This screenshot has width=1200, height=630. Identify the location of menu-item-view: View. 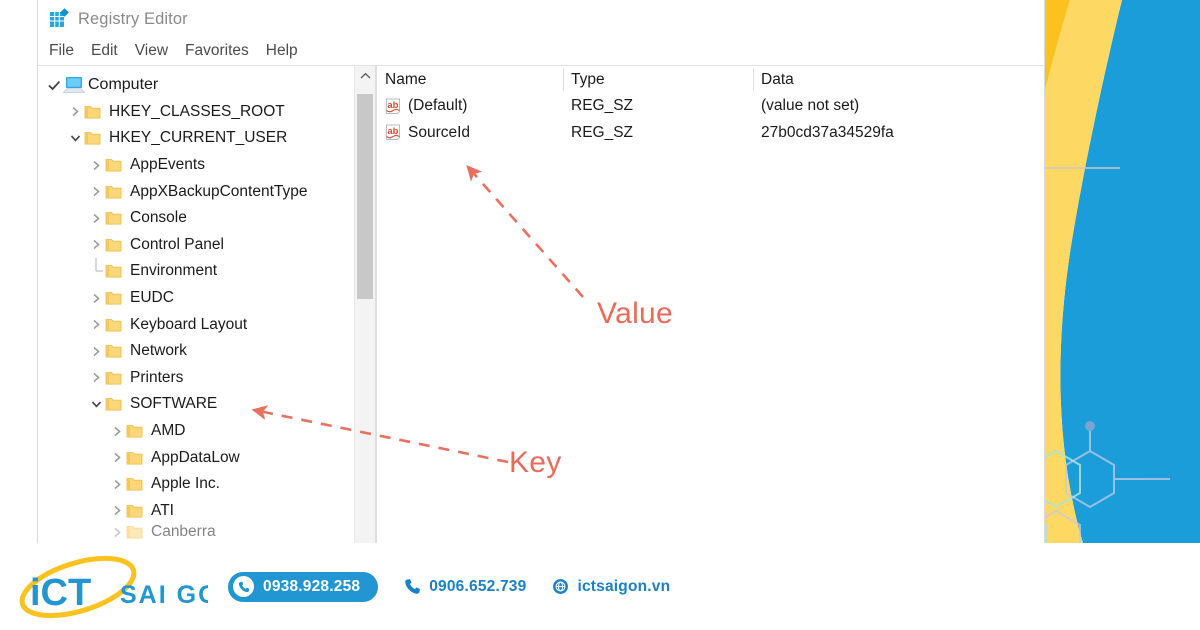
(151, 51).